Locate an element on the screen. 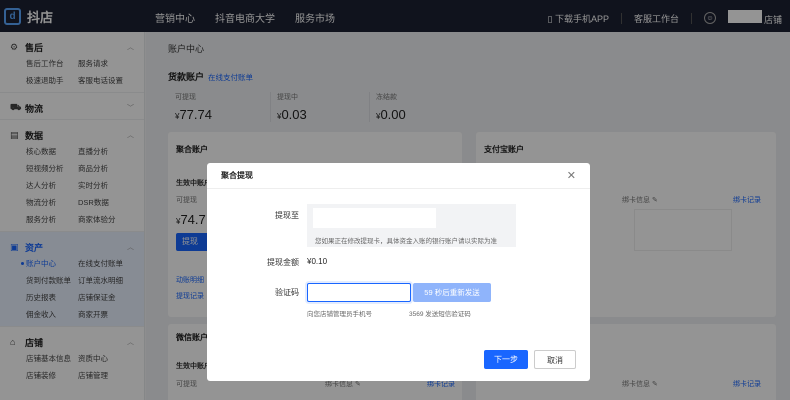 The width and height of the screenshot is (790, 400). bank-note: 您如果正在修改提现卡，具体资金入账的银行账户请以实际为准 is located at coordinates (406, 241).